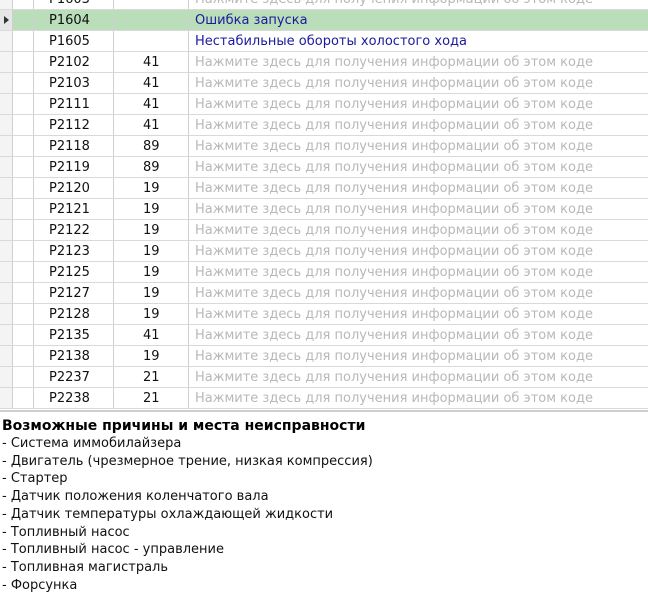 The width and height of the screenshot is (648, 598). Describe the element at coordinates (135, 497) in the screenshot. I see `cause-item: - Датчик положения коленчатого вала` at that location.